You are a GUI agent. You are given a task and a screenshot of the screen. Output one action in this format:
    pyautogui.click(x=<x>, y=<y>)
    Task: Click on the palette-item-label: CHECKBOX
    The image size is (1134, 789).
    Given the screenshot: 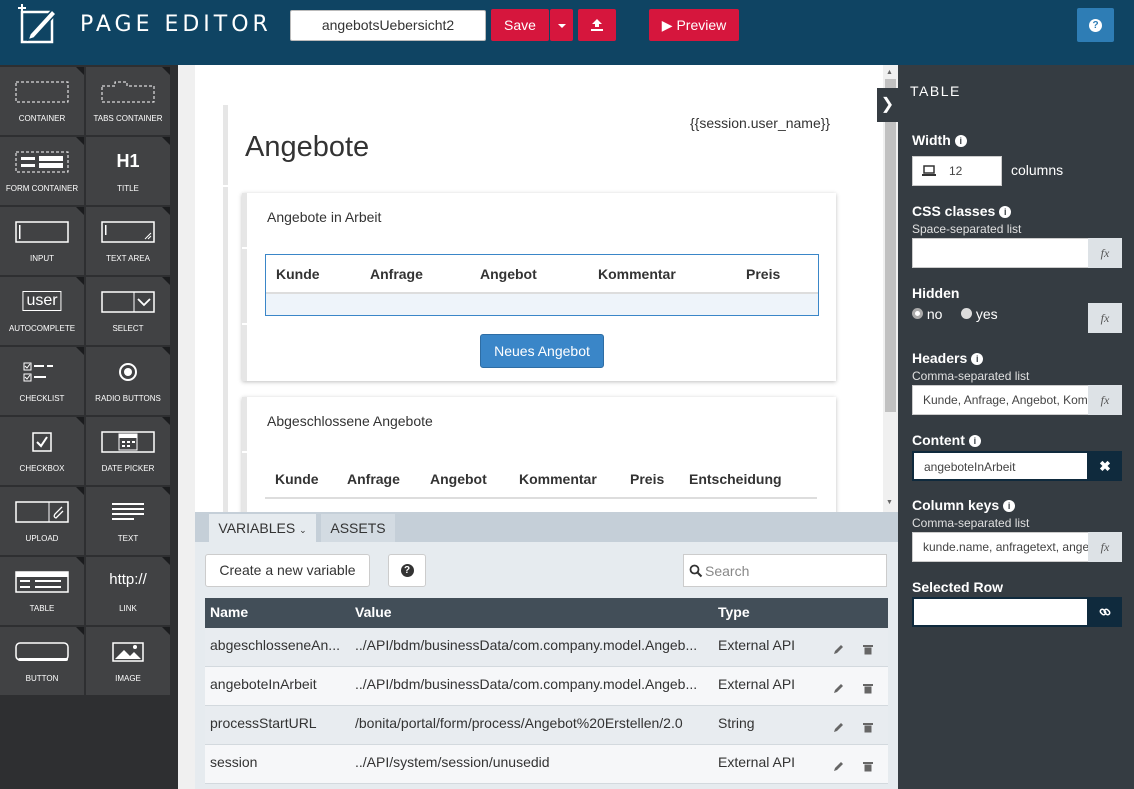 What is the action you would take?
    pyautogui.click(x=42, y=468)
    